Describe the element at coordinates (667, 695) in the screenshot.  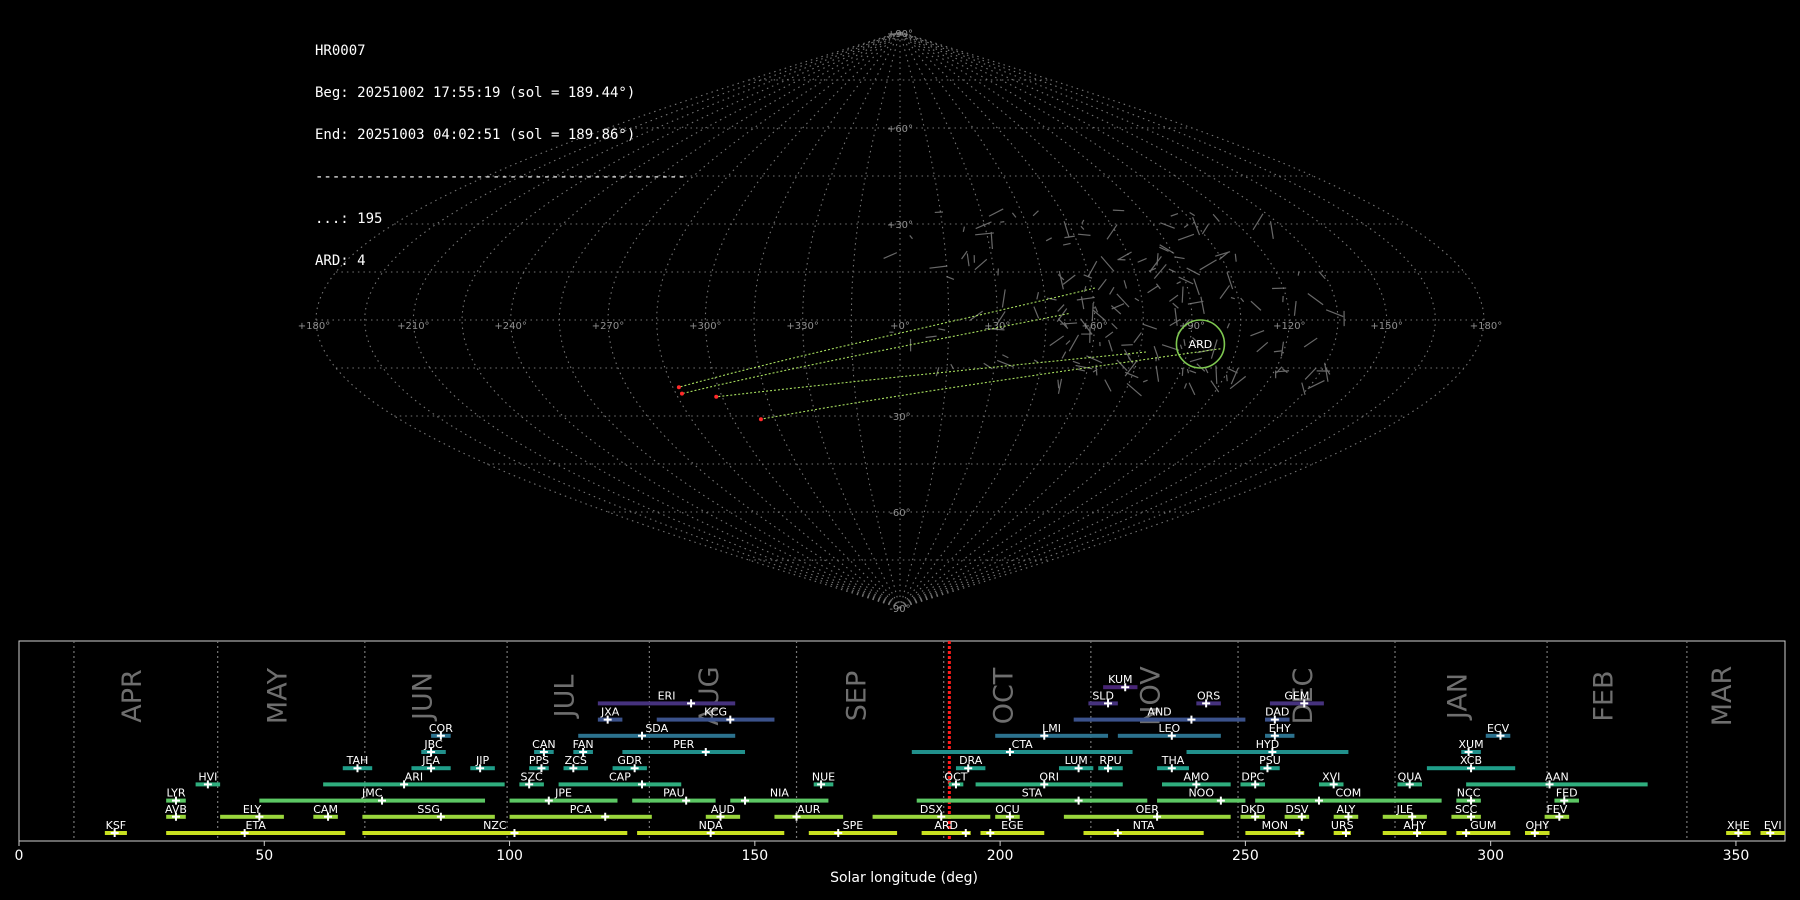
I see `shower-label: ERI` at that location.